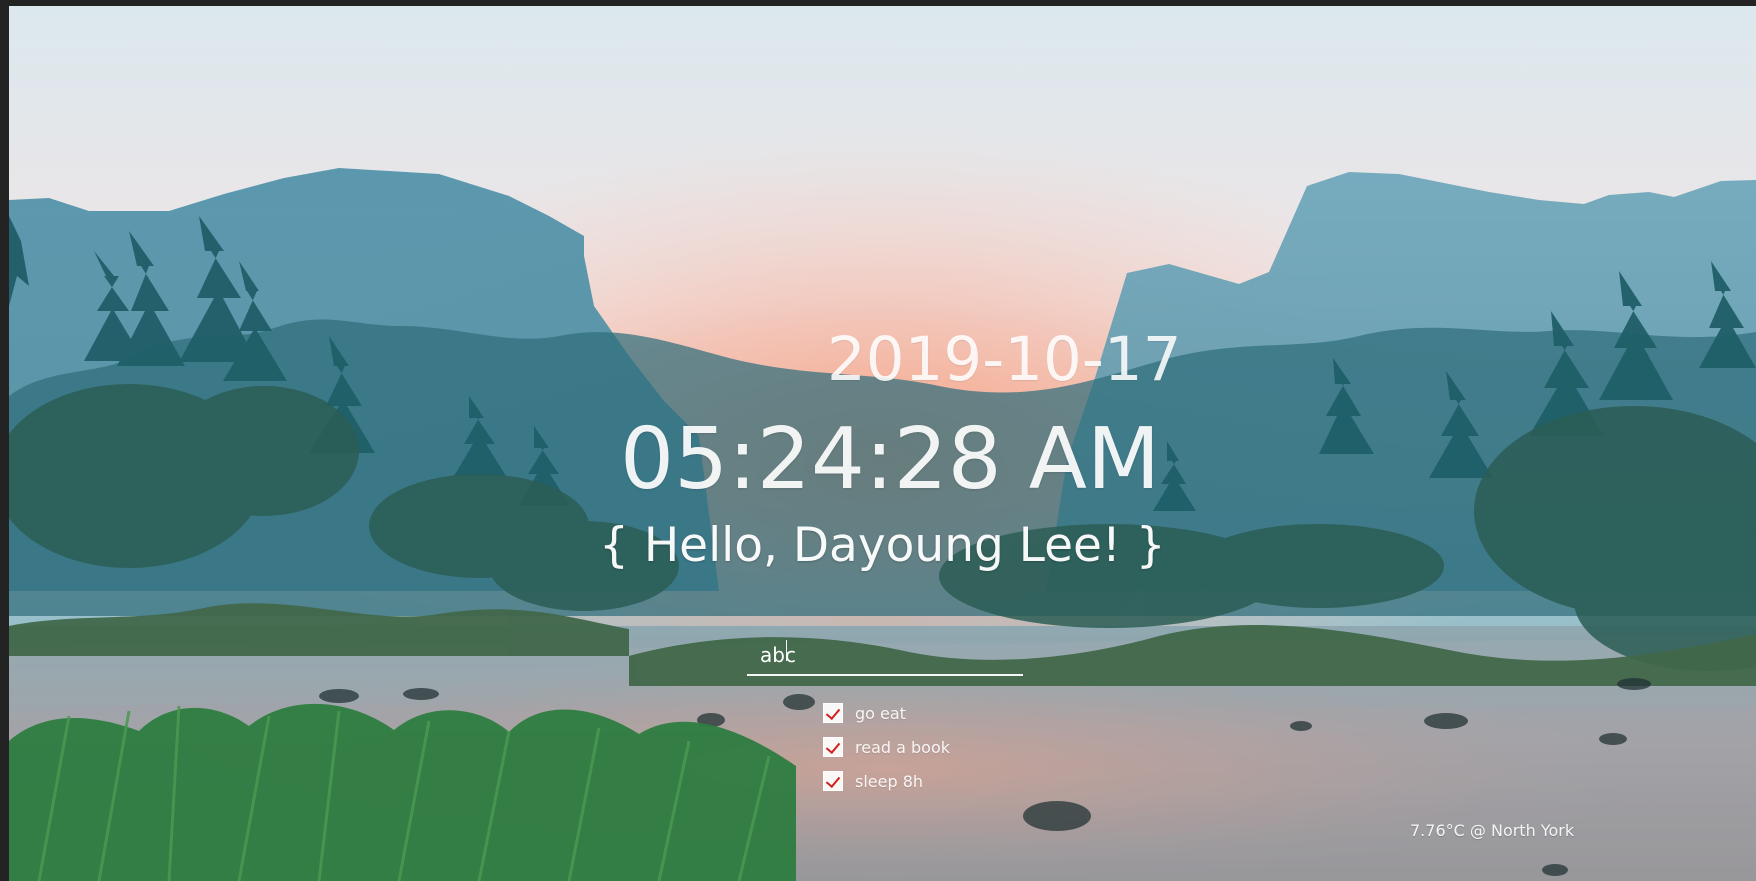  I want to click on todo-item-label: go eat, so click(880, 713).